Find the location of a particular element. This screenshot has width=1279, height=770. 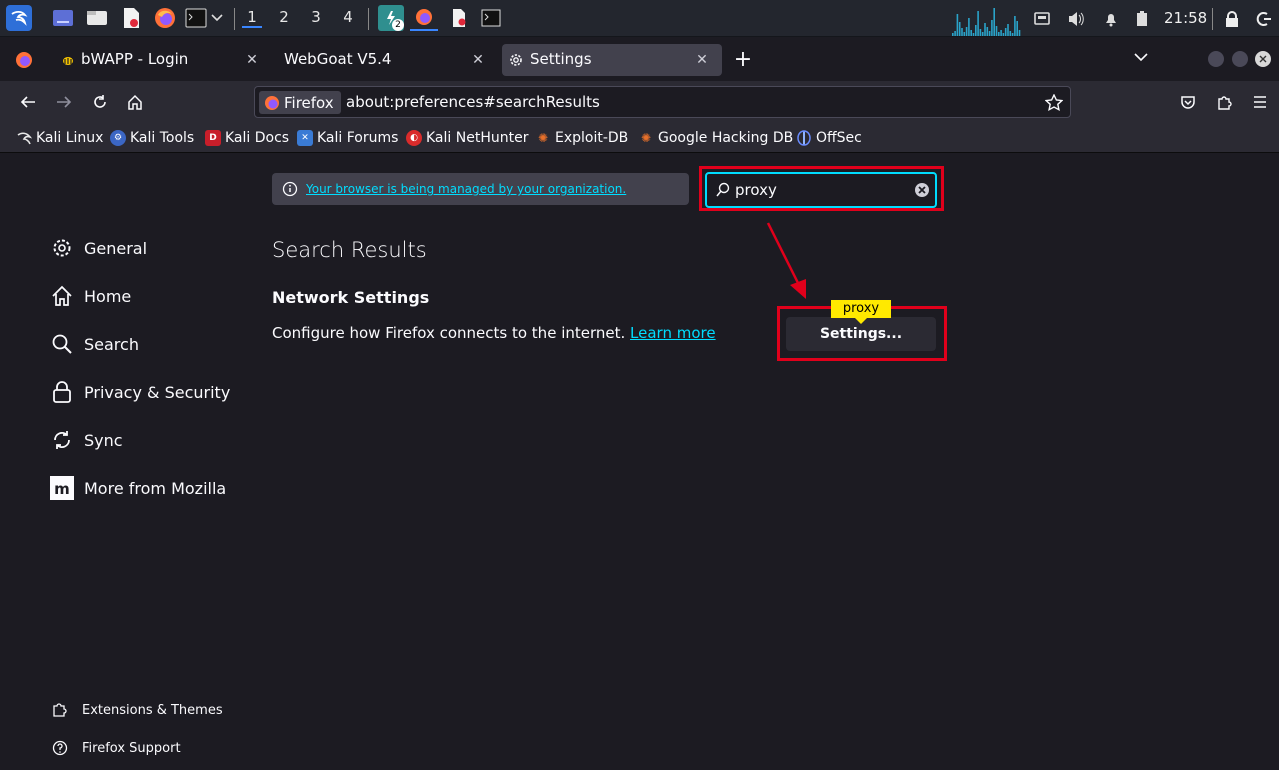

firefox-launcher-icon is located at coordinates (165, 18).